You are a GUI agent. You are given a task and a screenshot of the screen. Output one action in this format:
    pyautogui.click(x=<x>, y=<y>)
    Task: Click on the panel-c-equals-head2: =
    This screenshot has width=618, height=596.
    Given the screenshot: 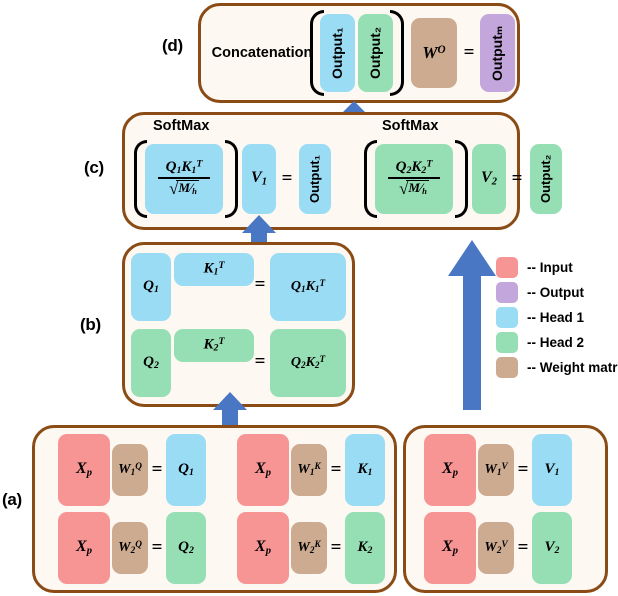 What is the action you would take?
    pyautogui.click(x=517, y=178)
    